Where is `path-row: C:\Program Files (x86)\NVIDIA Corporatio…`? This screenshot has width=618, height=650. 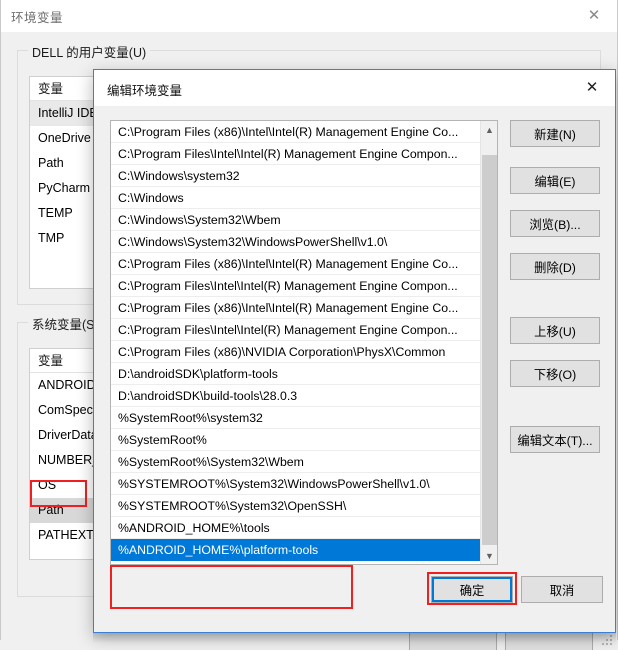 path-row: C:\Program Files (x86)\NVIDIA Corporatio… is located at coordinates (295, 352).